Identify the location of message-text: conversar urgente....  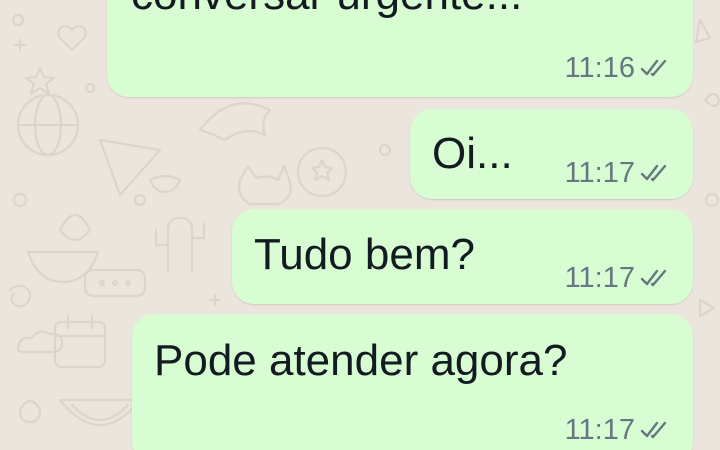
(326, 10).